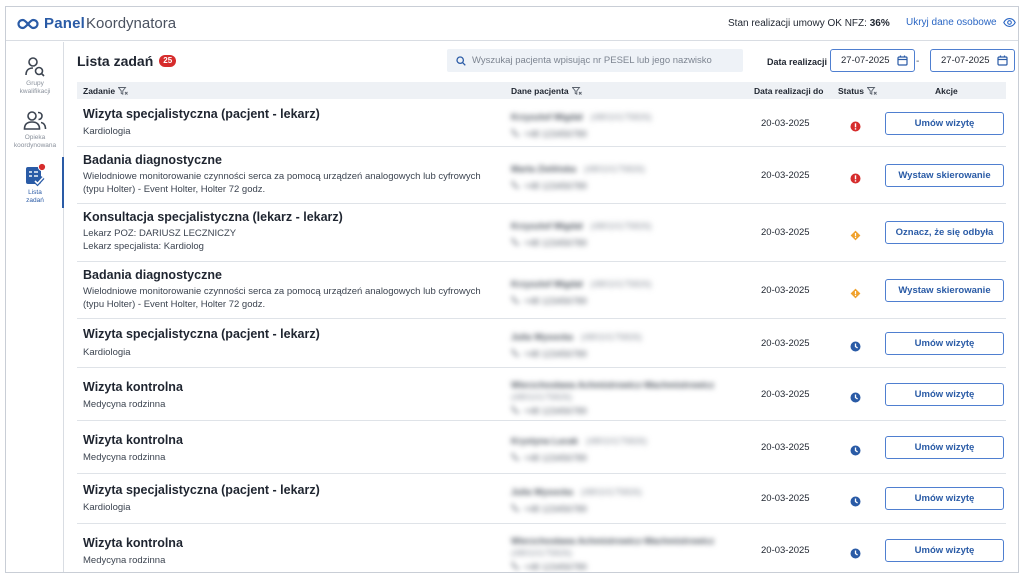  Describe the element at coordinates (28, 23) in the screenshot. I see `infinity-logo-icon` at that location.